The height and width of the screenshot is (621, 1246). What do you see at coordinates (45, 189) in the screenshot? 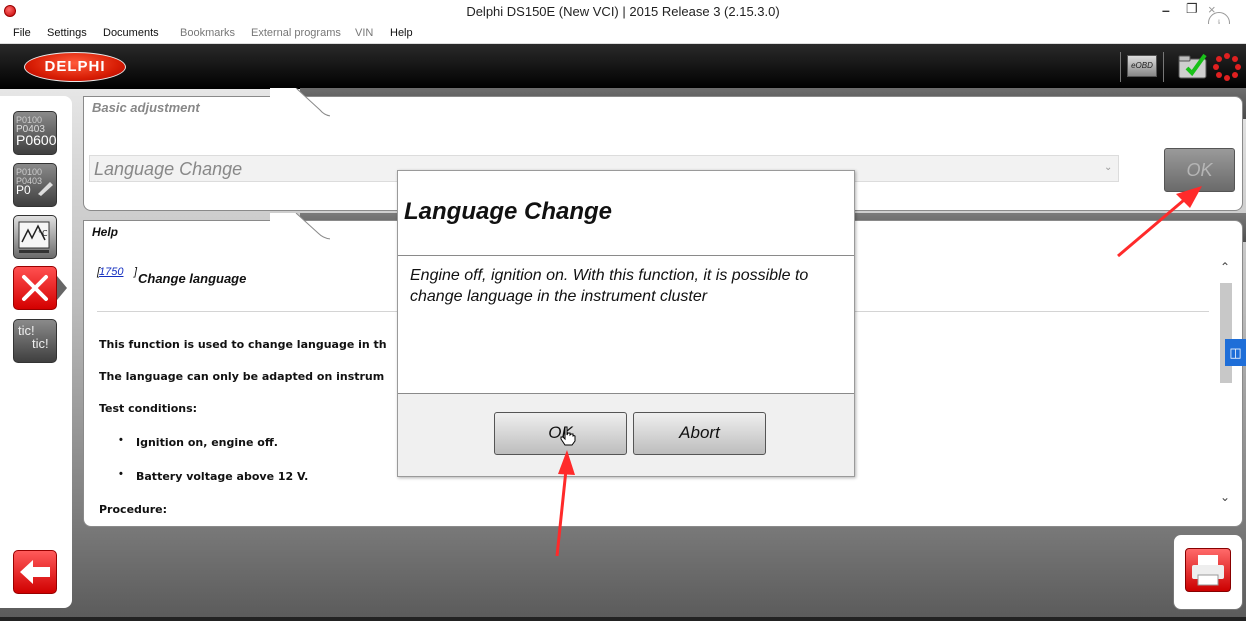
I see `eraser-icon` at bounding box center [45, 189].